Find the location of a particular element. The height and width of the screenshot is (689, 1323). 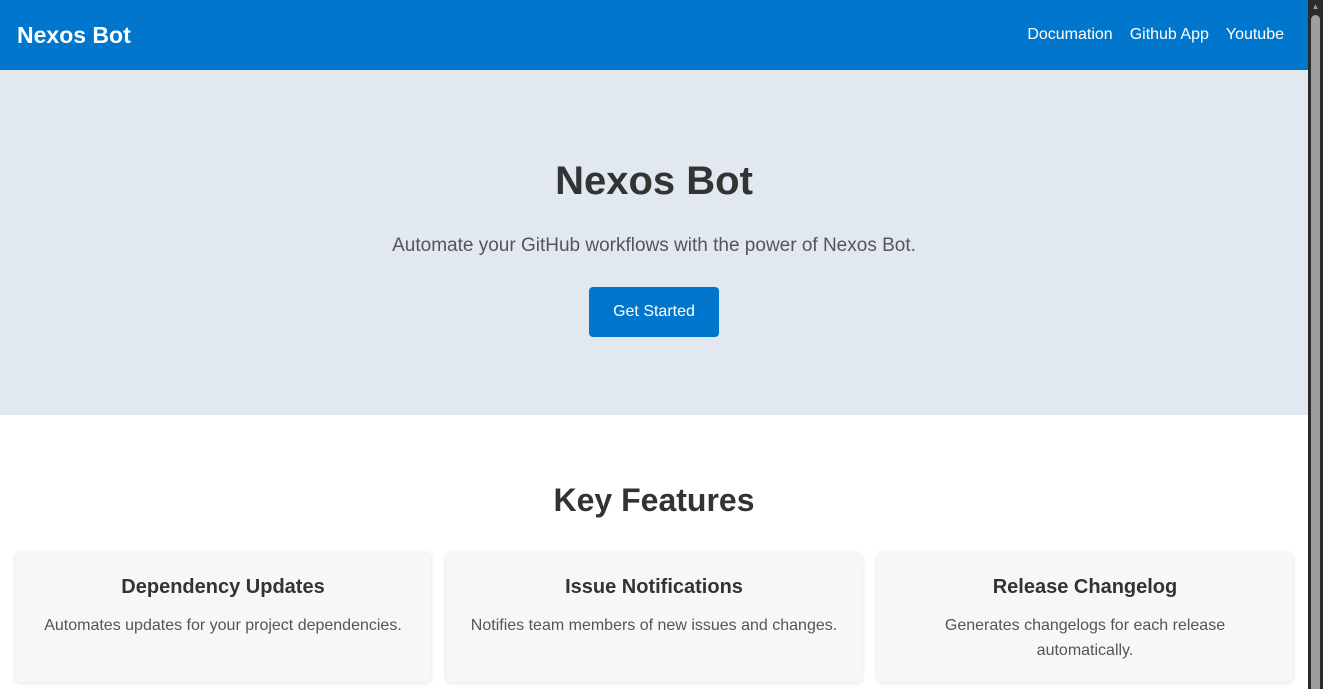

chevron-up-icon: ▲ is located at coordinates (1315, 7).